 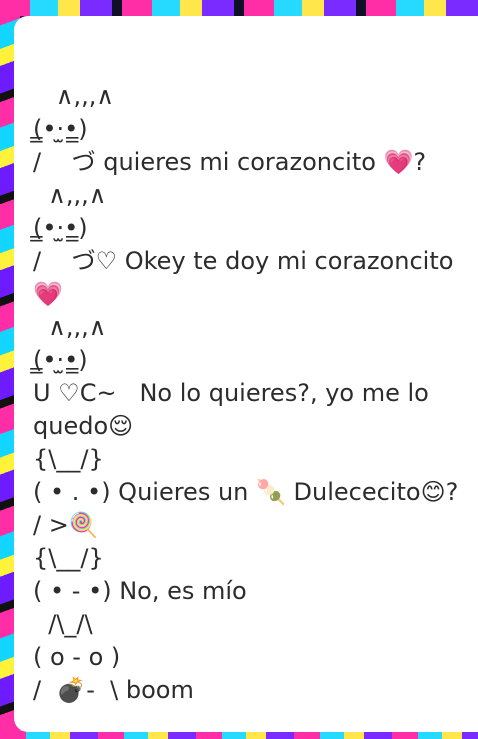 What do you see at coordinates (77, 657) in the screenshot?
I see `post-text-line: ( o - o )` at bounding box center [77, 657].